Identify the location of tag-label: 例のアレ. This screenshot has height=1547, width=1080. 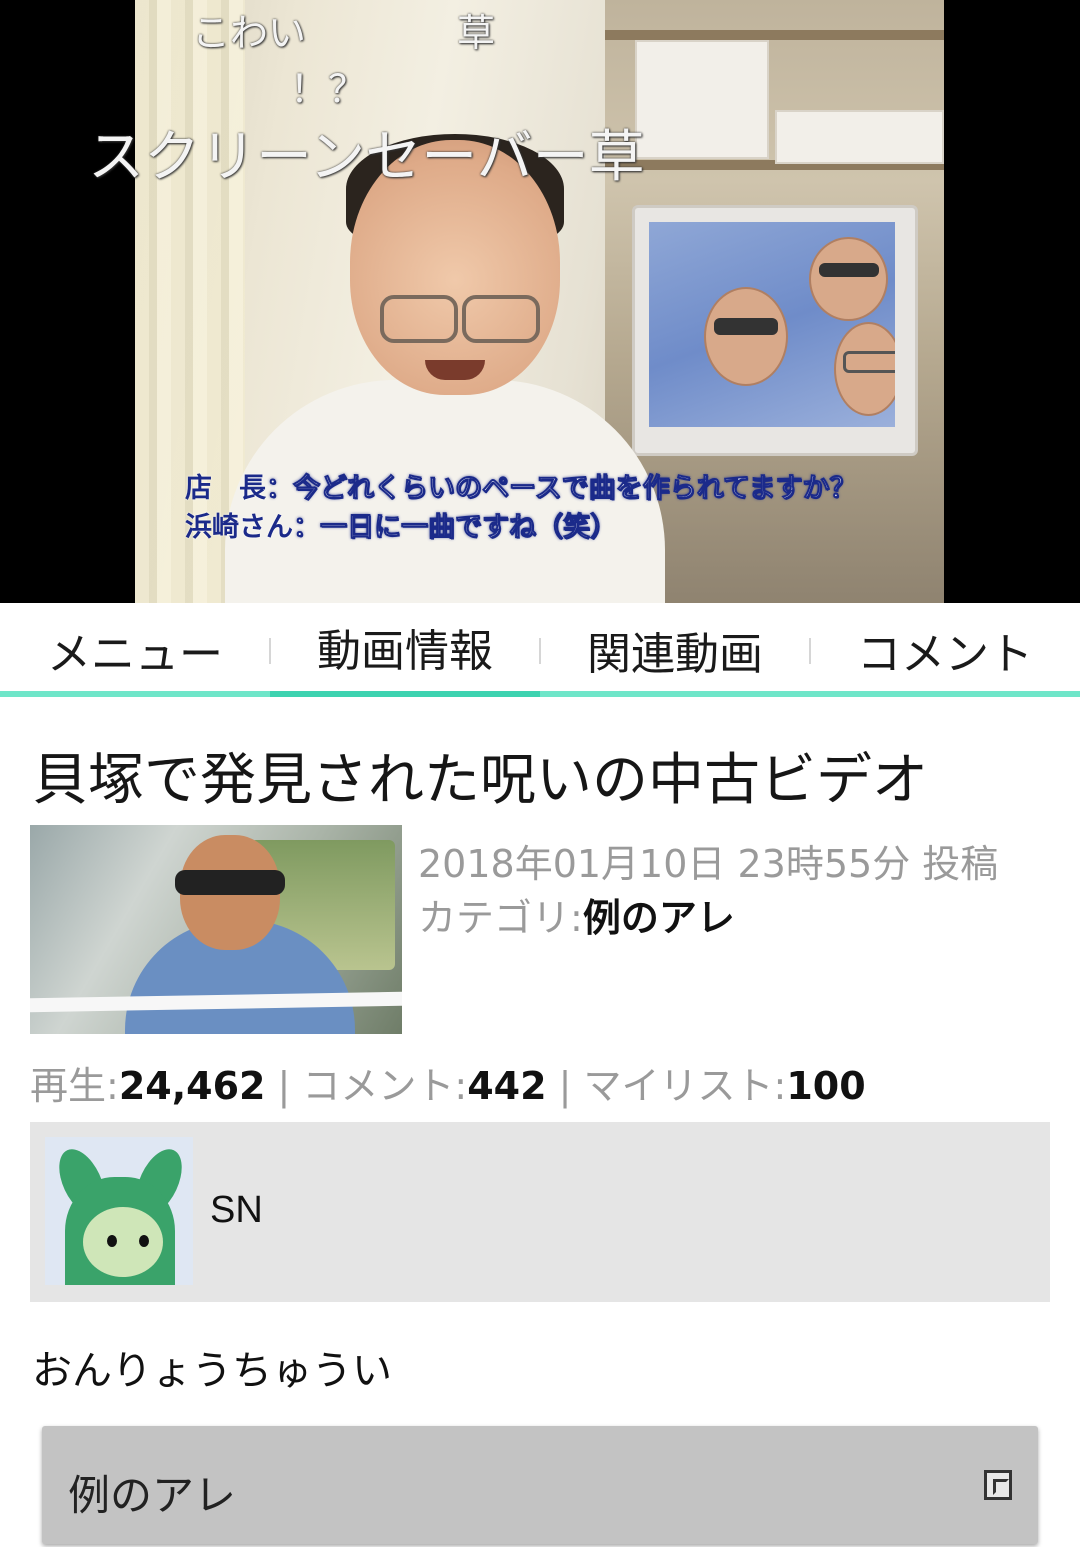
(152, 1495).